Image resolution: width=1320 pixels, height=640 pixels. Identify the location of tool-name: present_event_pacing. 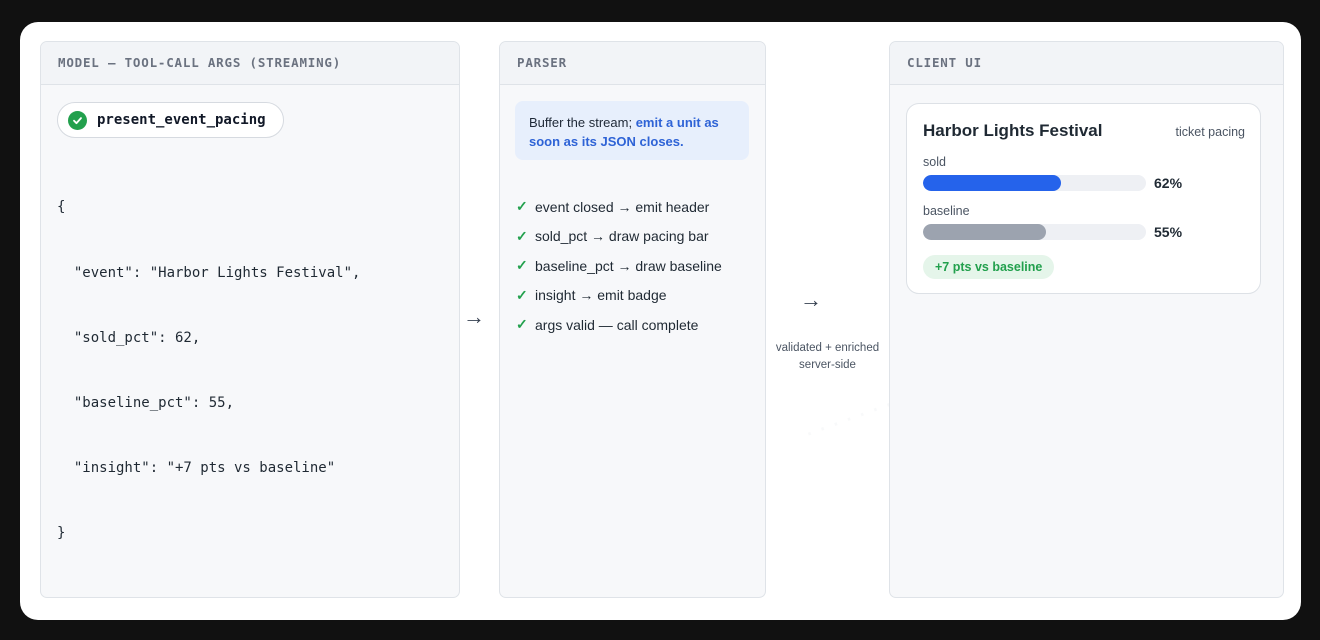
(181, 120).